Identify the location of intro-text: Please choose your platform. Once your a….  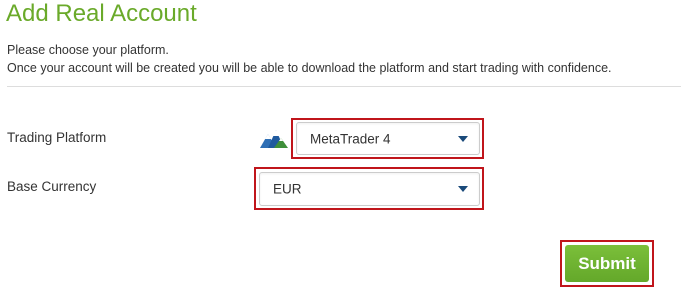
(309, 59).